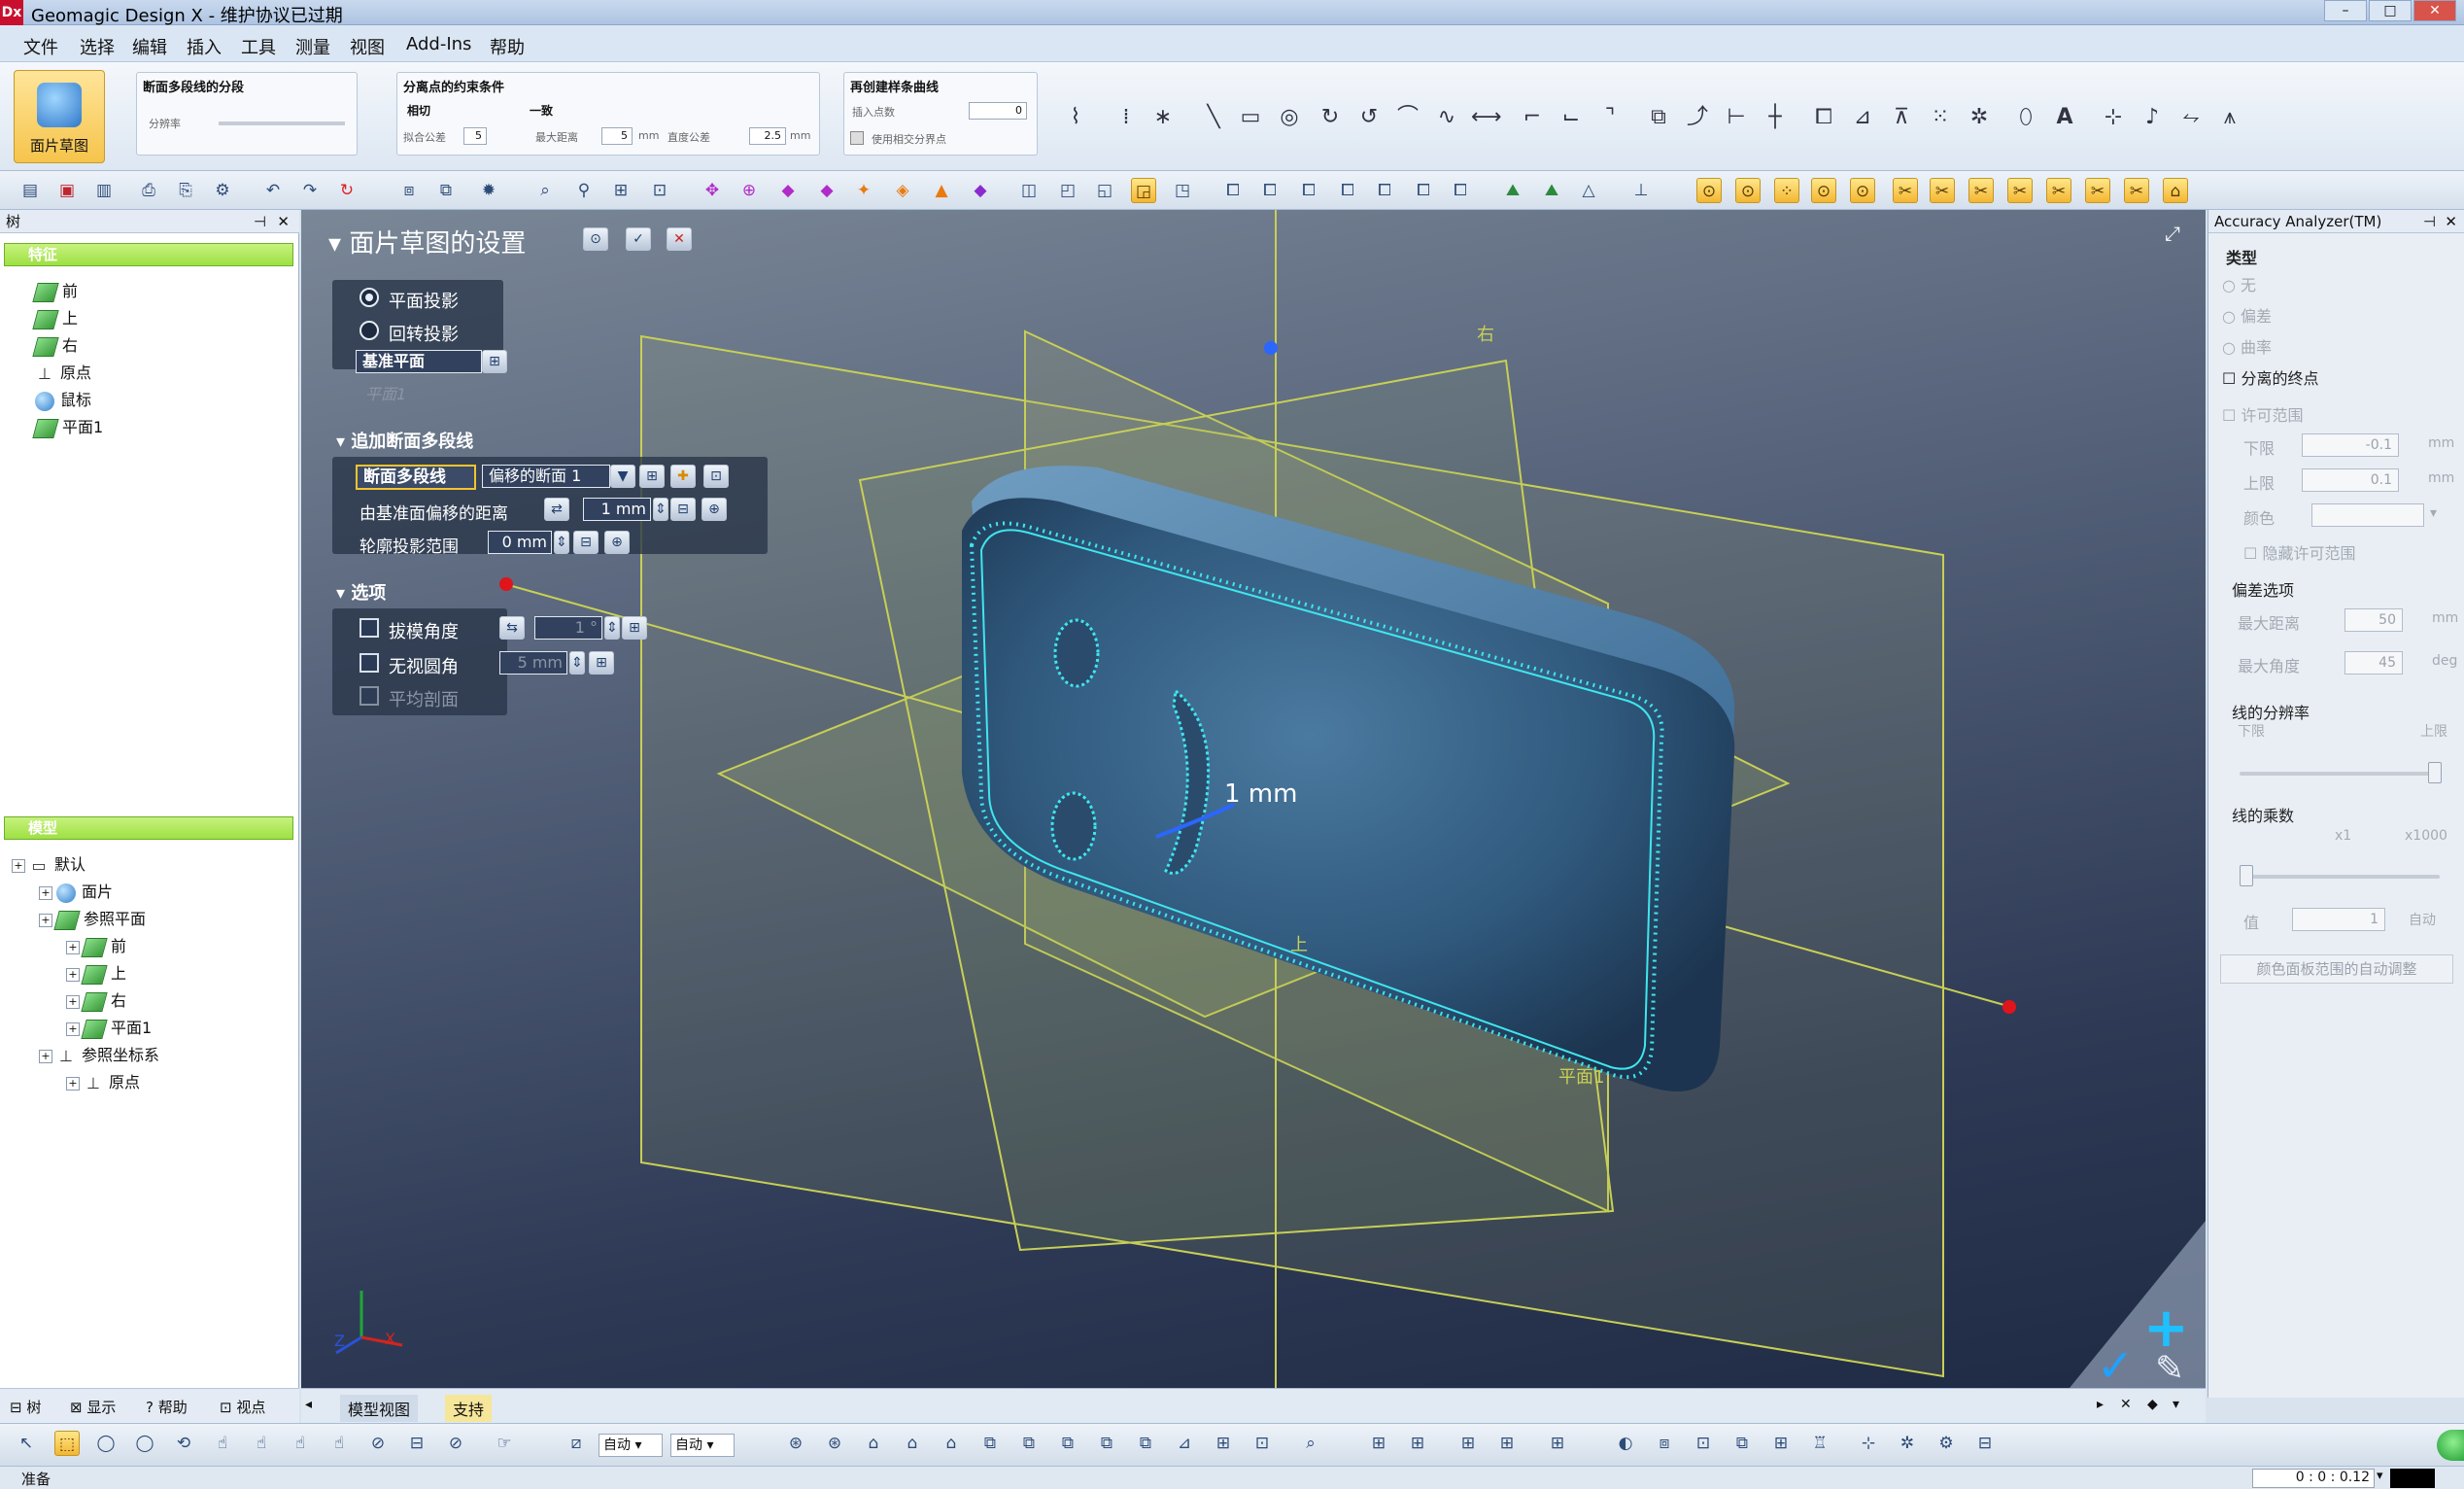  I want to click on viewport-expand-icon: ⤢, so click(2172, 233).